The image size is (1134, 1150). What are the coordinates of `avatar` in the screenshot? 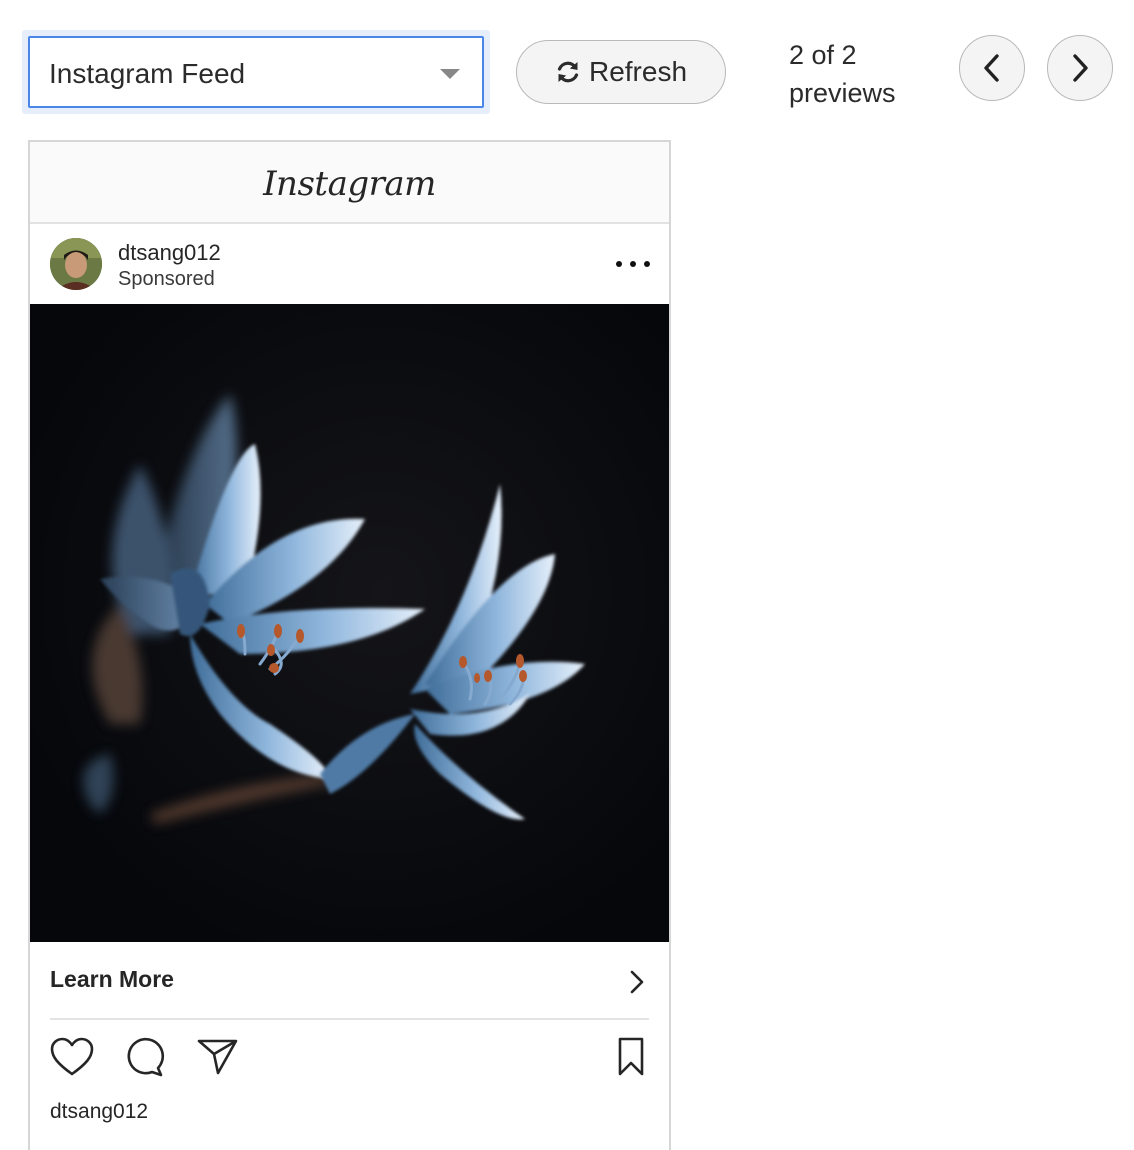 It's located at (76, 264).